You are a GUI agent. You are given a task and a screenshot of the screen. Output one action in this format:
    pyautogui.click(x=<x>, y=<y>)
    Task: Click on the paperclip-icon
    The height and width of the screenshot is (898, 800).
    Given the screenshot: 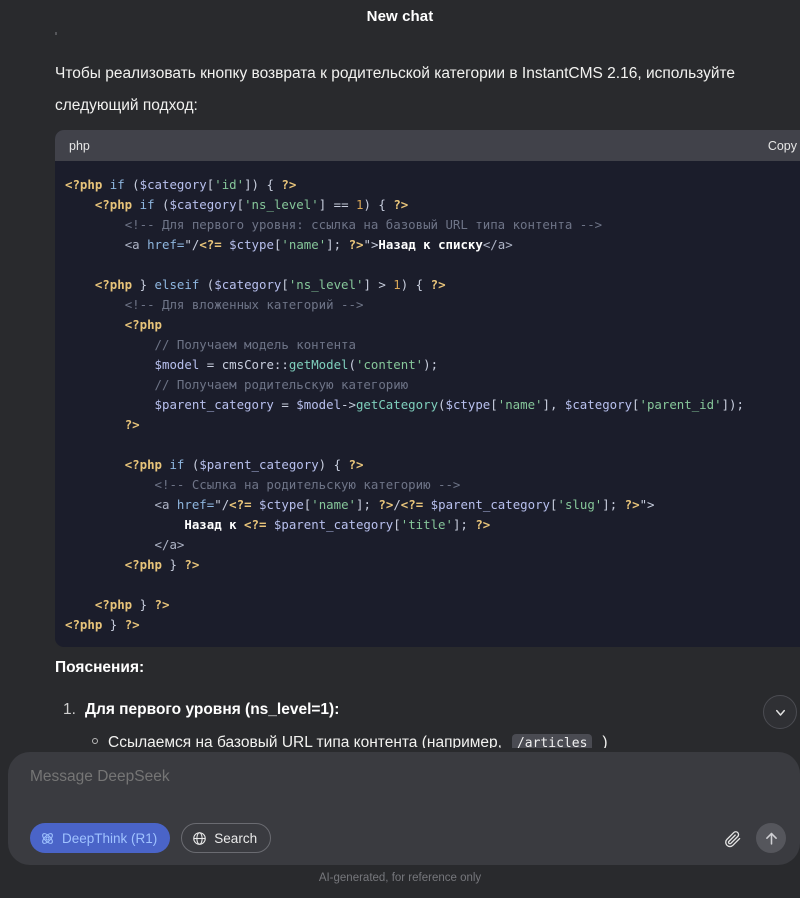 What is the action you would take?
    pyautogui.click(x=732, y=838)
    